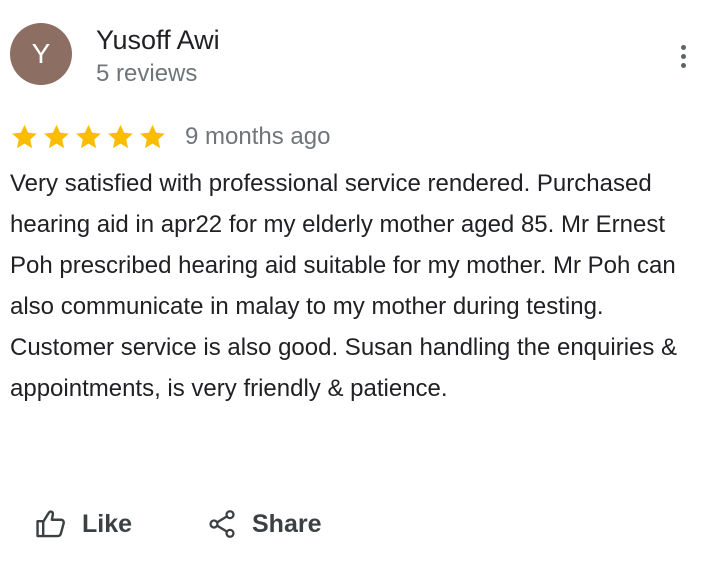  I want to click on share-button: Share, so click(263, 524).